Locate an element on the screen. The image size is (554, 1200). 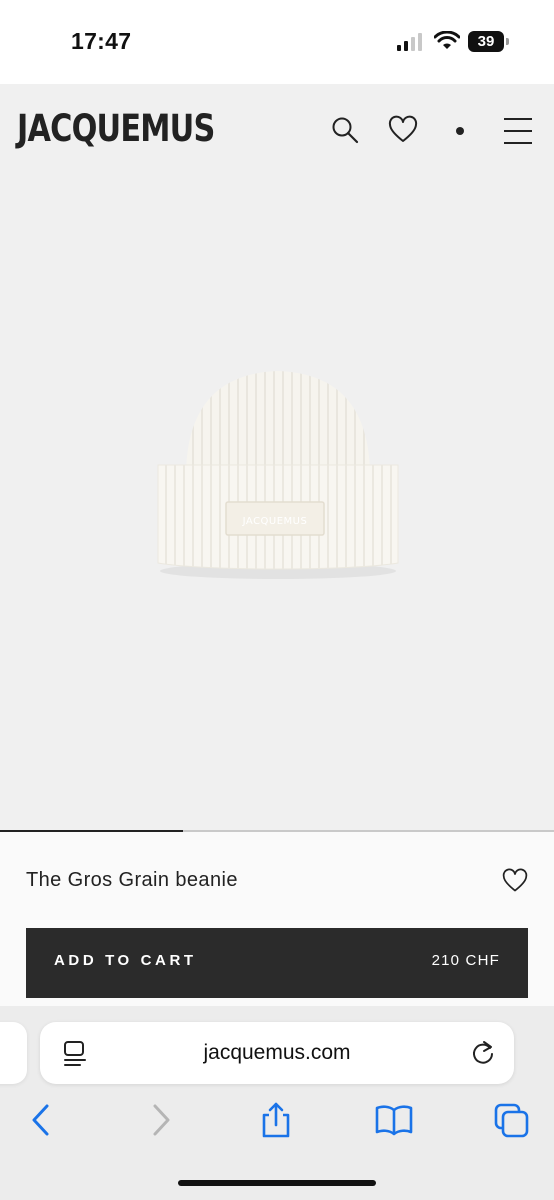
url-text: jacquemus.com is located at coordinates (277, 1053).